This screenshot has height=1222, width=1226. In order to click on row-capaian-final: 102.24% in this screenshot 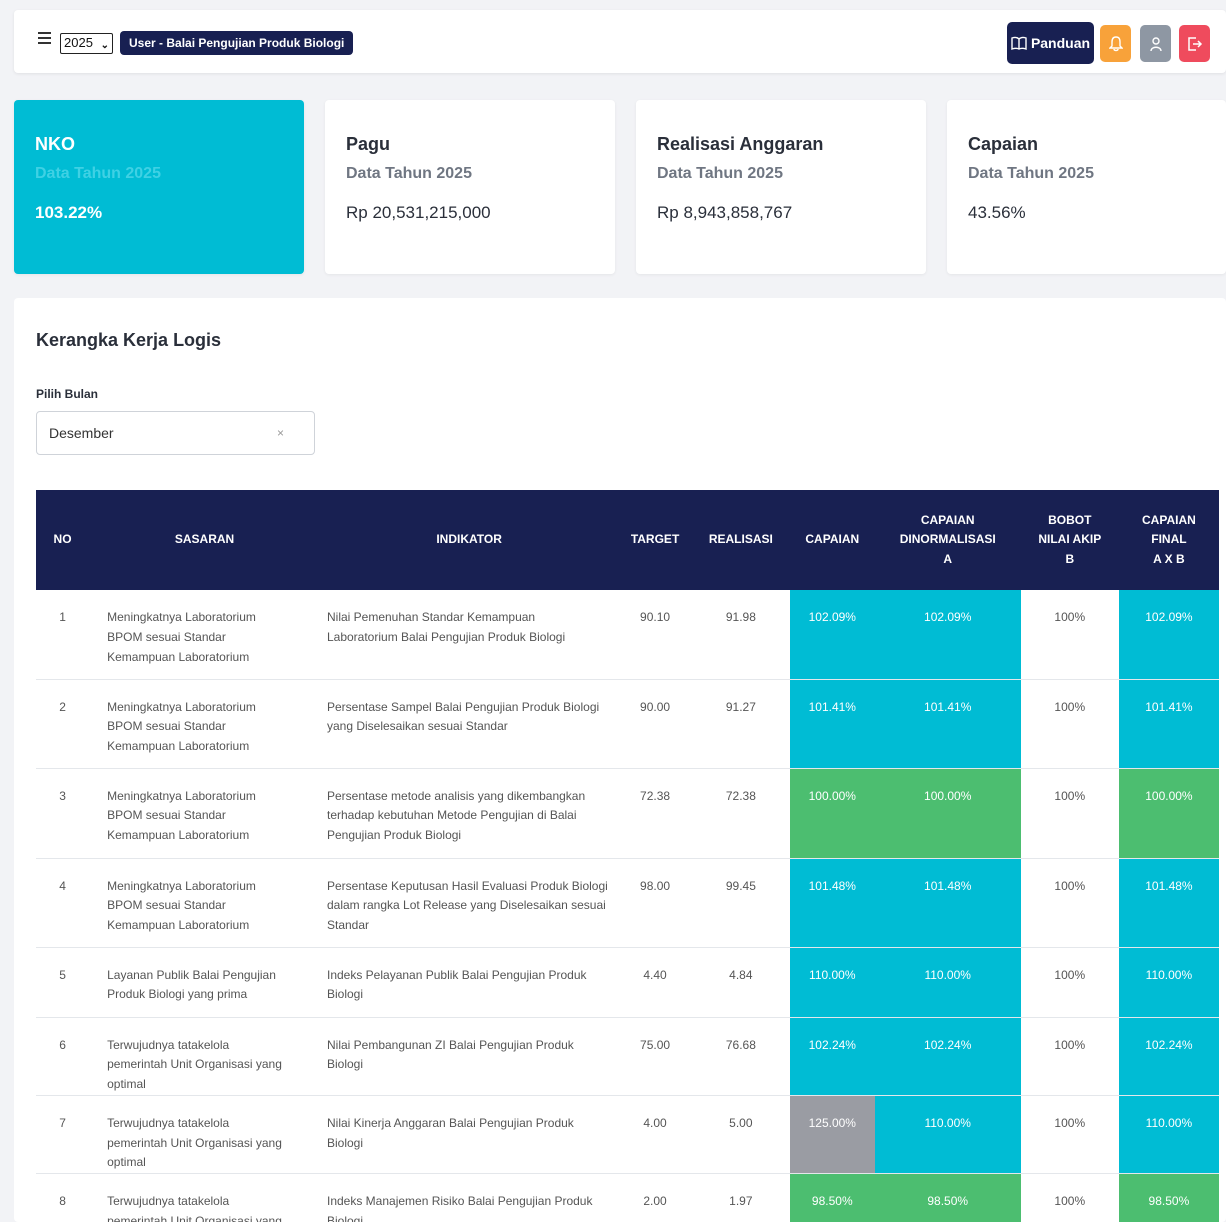, I will do `click(1168, 1056)`.